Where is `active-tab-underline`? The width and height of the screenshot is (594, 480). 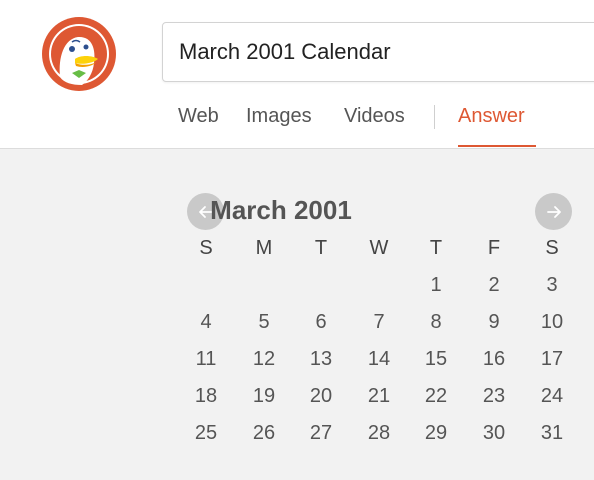 active-tab-underline is located at coordinates (497, 146).